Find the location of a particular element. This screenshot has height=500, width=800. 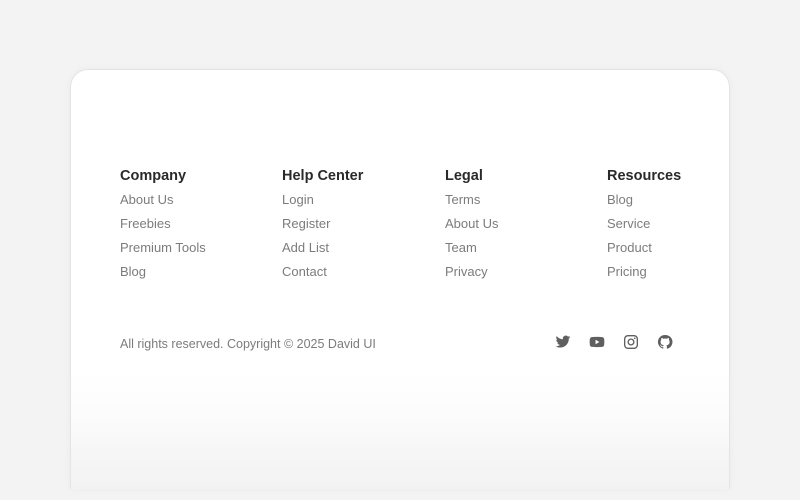

footer-link: Service is located at coordinates (644, 223).